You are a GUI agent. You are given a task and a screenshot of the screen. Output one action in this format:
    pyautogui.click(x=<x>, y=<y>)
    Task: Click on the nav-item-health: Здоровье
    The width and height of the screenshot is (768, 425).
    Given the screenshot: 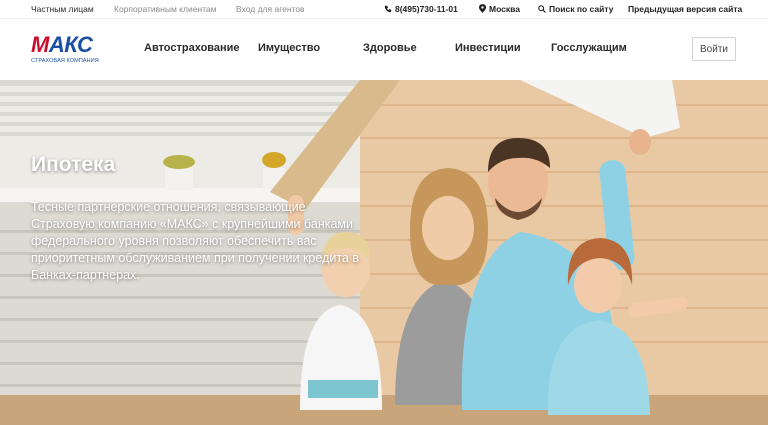 What is the action you would take?
    pyautogui.click(x=390, y=48)
    